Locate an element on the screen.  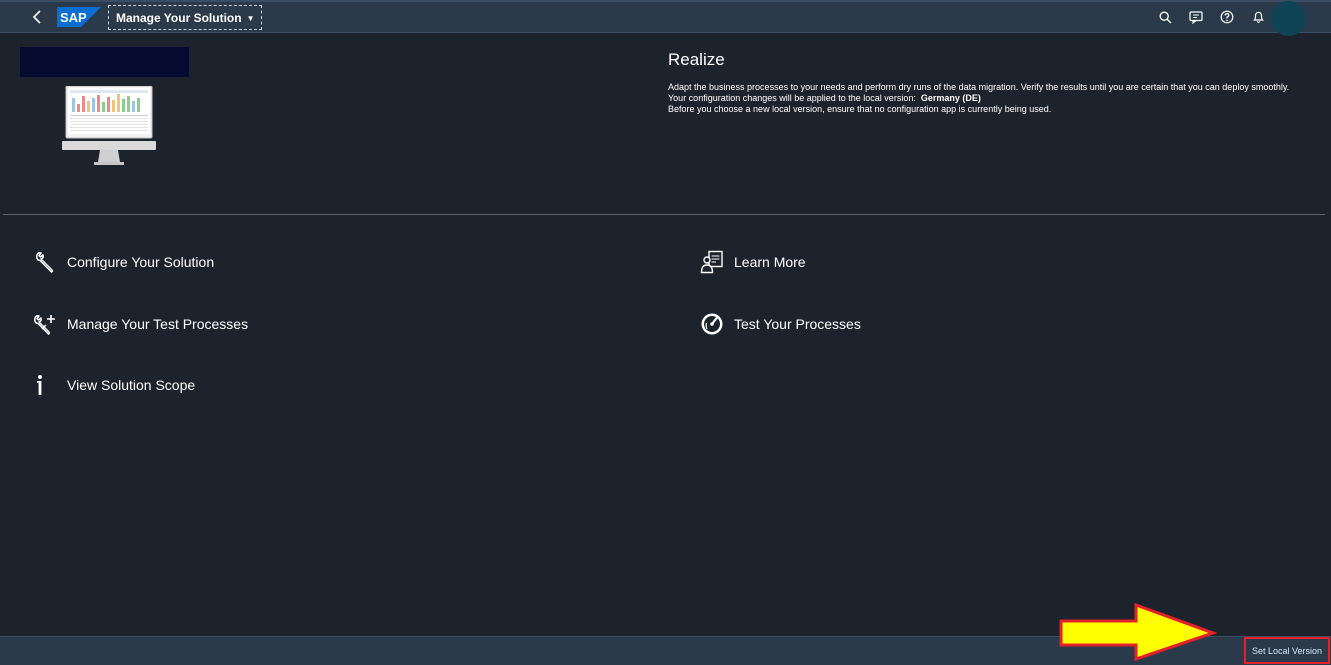
gauge-icon is located at coordinates (712, 324).